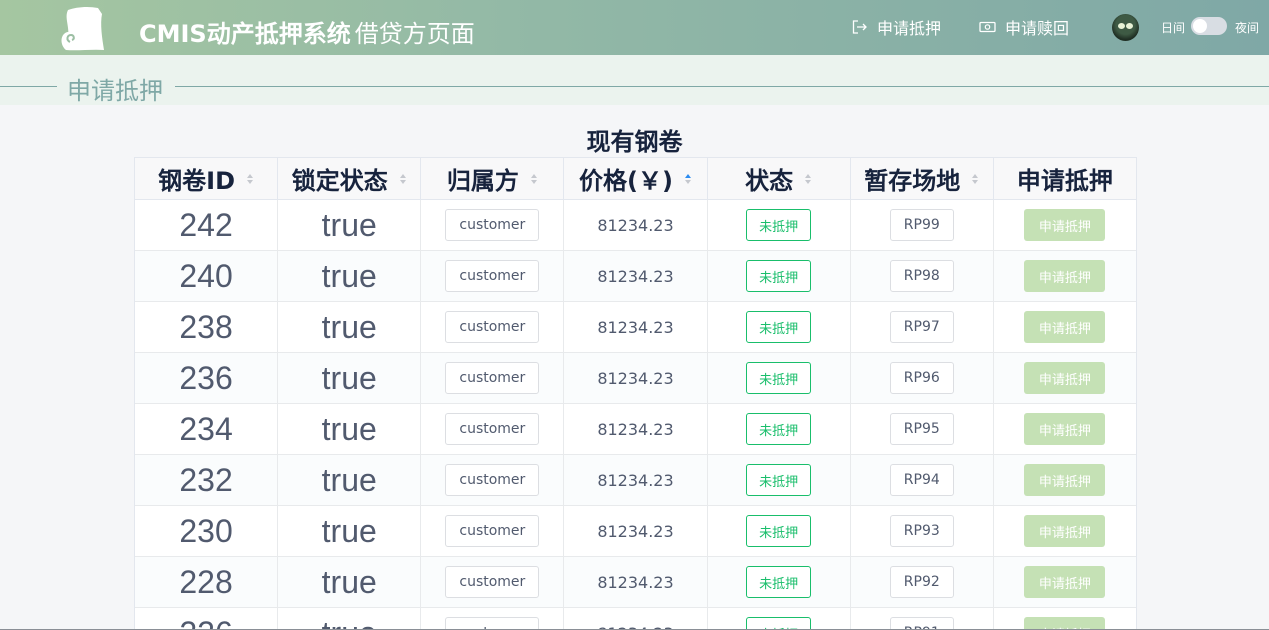  What do you see at coordinates (82, 28) in the screenshot?
I see `logo-icon` at bounding box center [82, 28].